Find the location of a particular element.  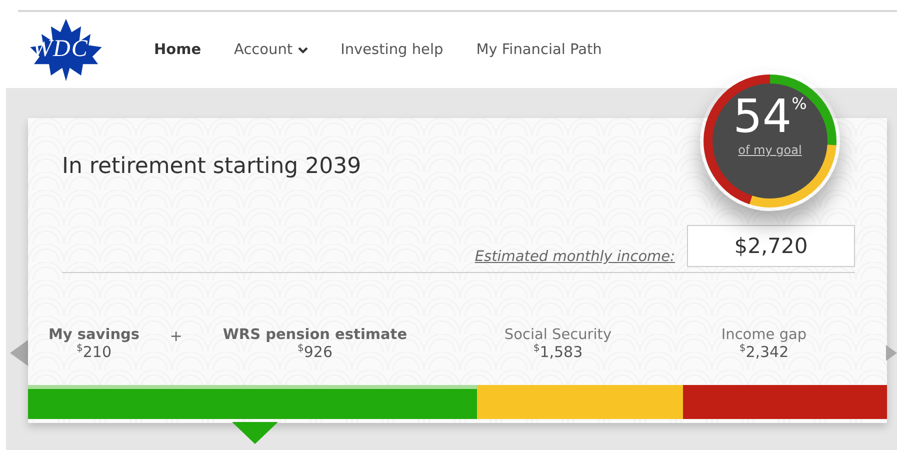

category-amount: $^{$}$2,342 is located at coordinates (764, 352).